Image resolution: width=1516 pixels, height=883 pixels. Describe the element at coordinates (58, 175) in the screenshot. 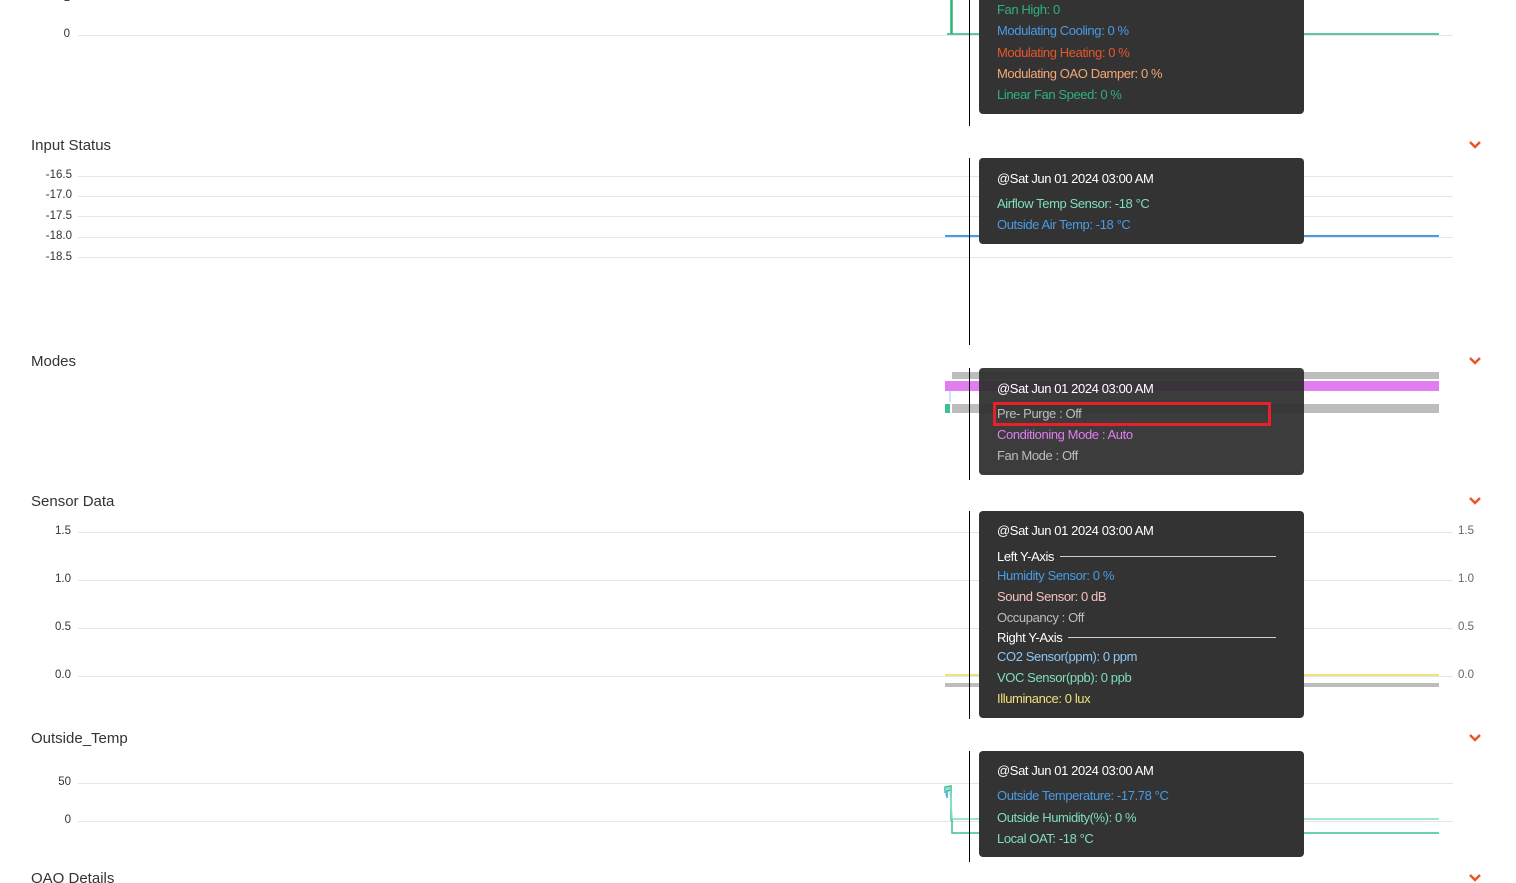

I see `y-tick-label: -16.5` at that location.